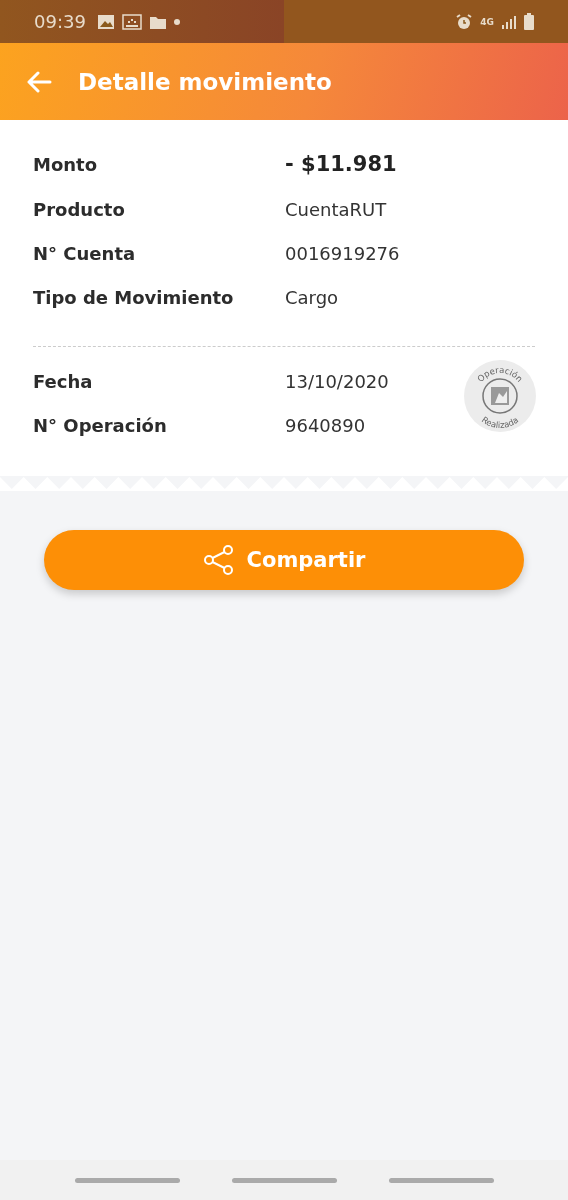 The image size is (568, 1200). Describe the element at coordinates (60, 21) in the screenshot. I see `status-time: 09:39` at that location.